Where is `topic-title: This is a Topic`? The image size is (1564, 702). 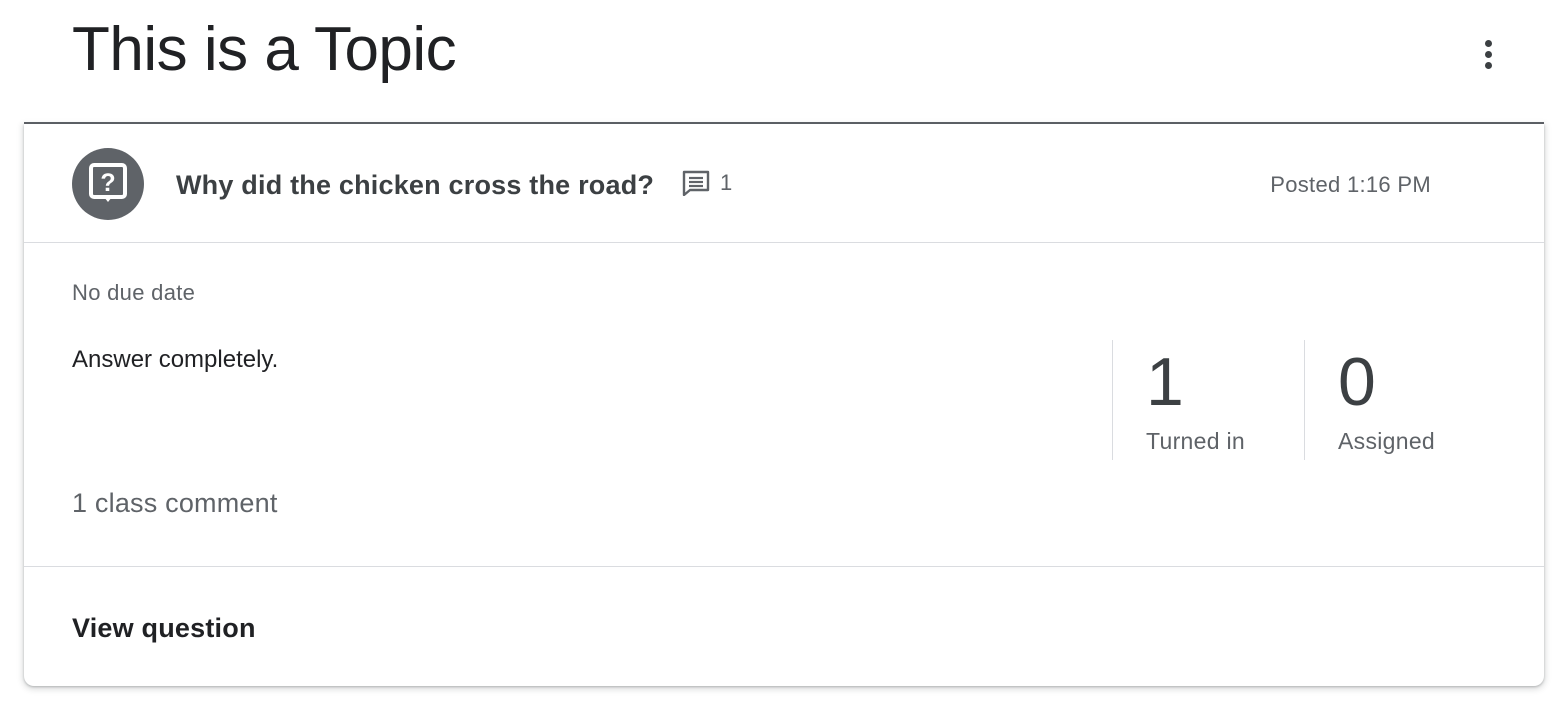
topic-title: This is a Topic is located at coordinates (264, 49).